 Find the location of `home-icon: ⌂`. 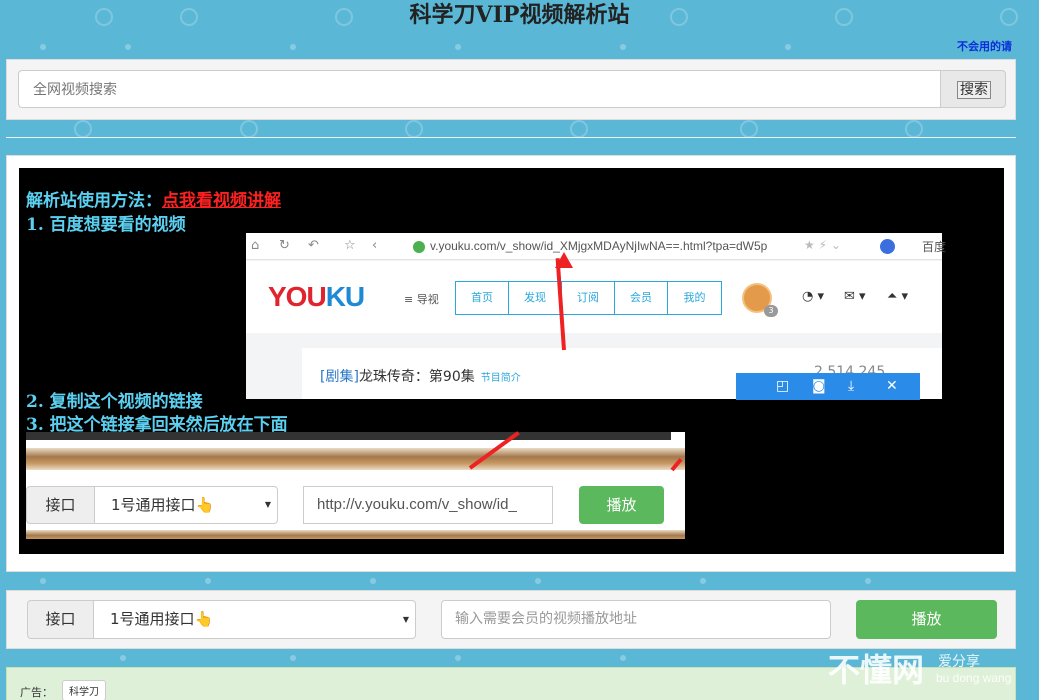

home-icon: ⌂ is located at coordinates (255, 245).